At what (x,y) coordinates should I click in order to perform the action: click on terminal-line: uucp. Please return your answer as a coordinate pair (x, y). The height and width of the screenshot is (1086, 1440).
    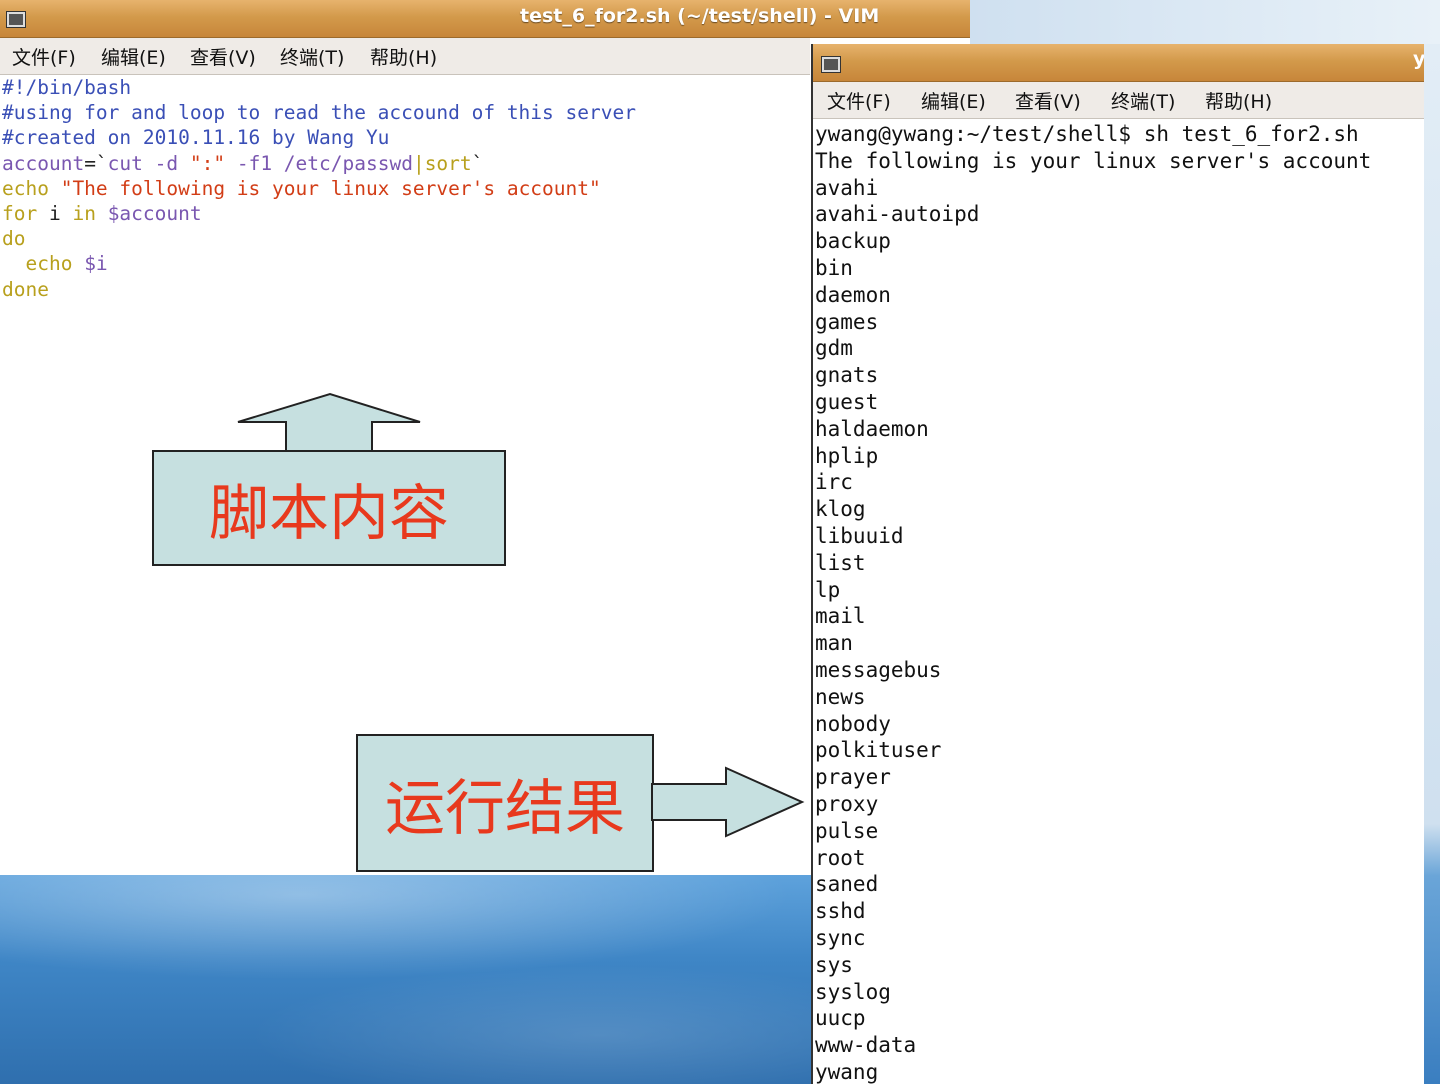
    Looking at the image, I should click on (840, 1018).